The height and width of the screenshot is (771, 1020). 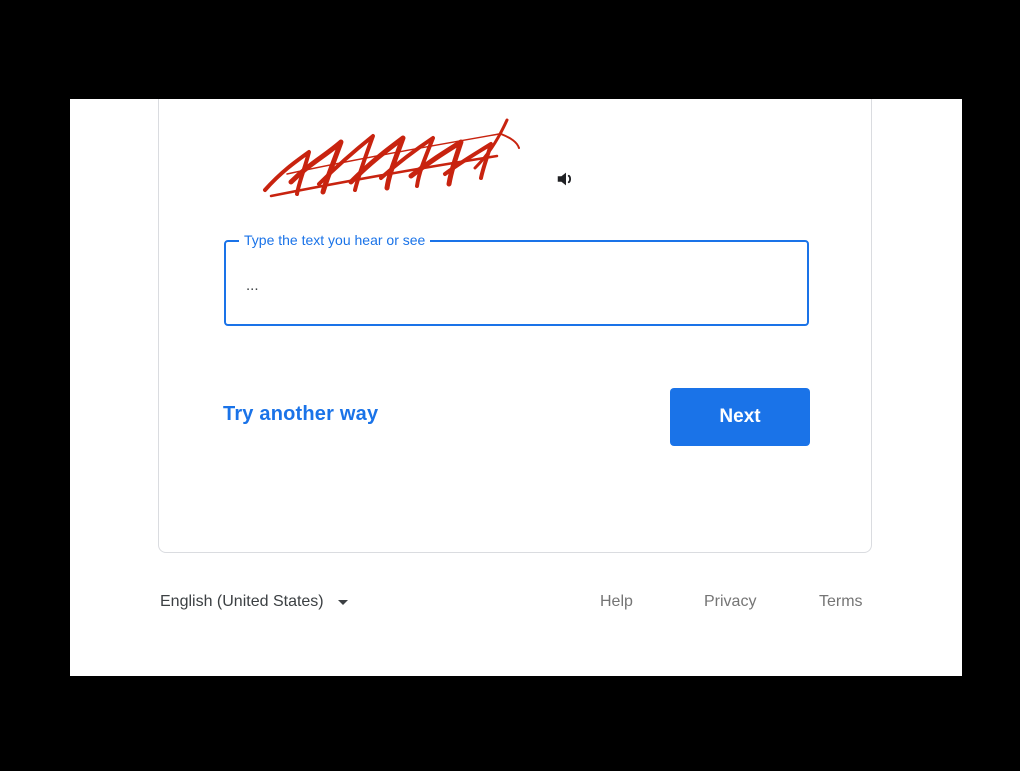 I want to click on captcha-image, so click(x=391, y=158).